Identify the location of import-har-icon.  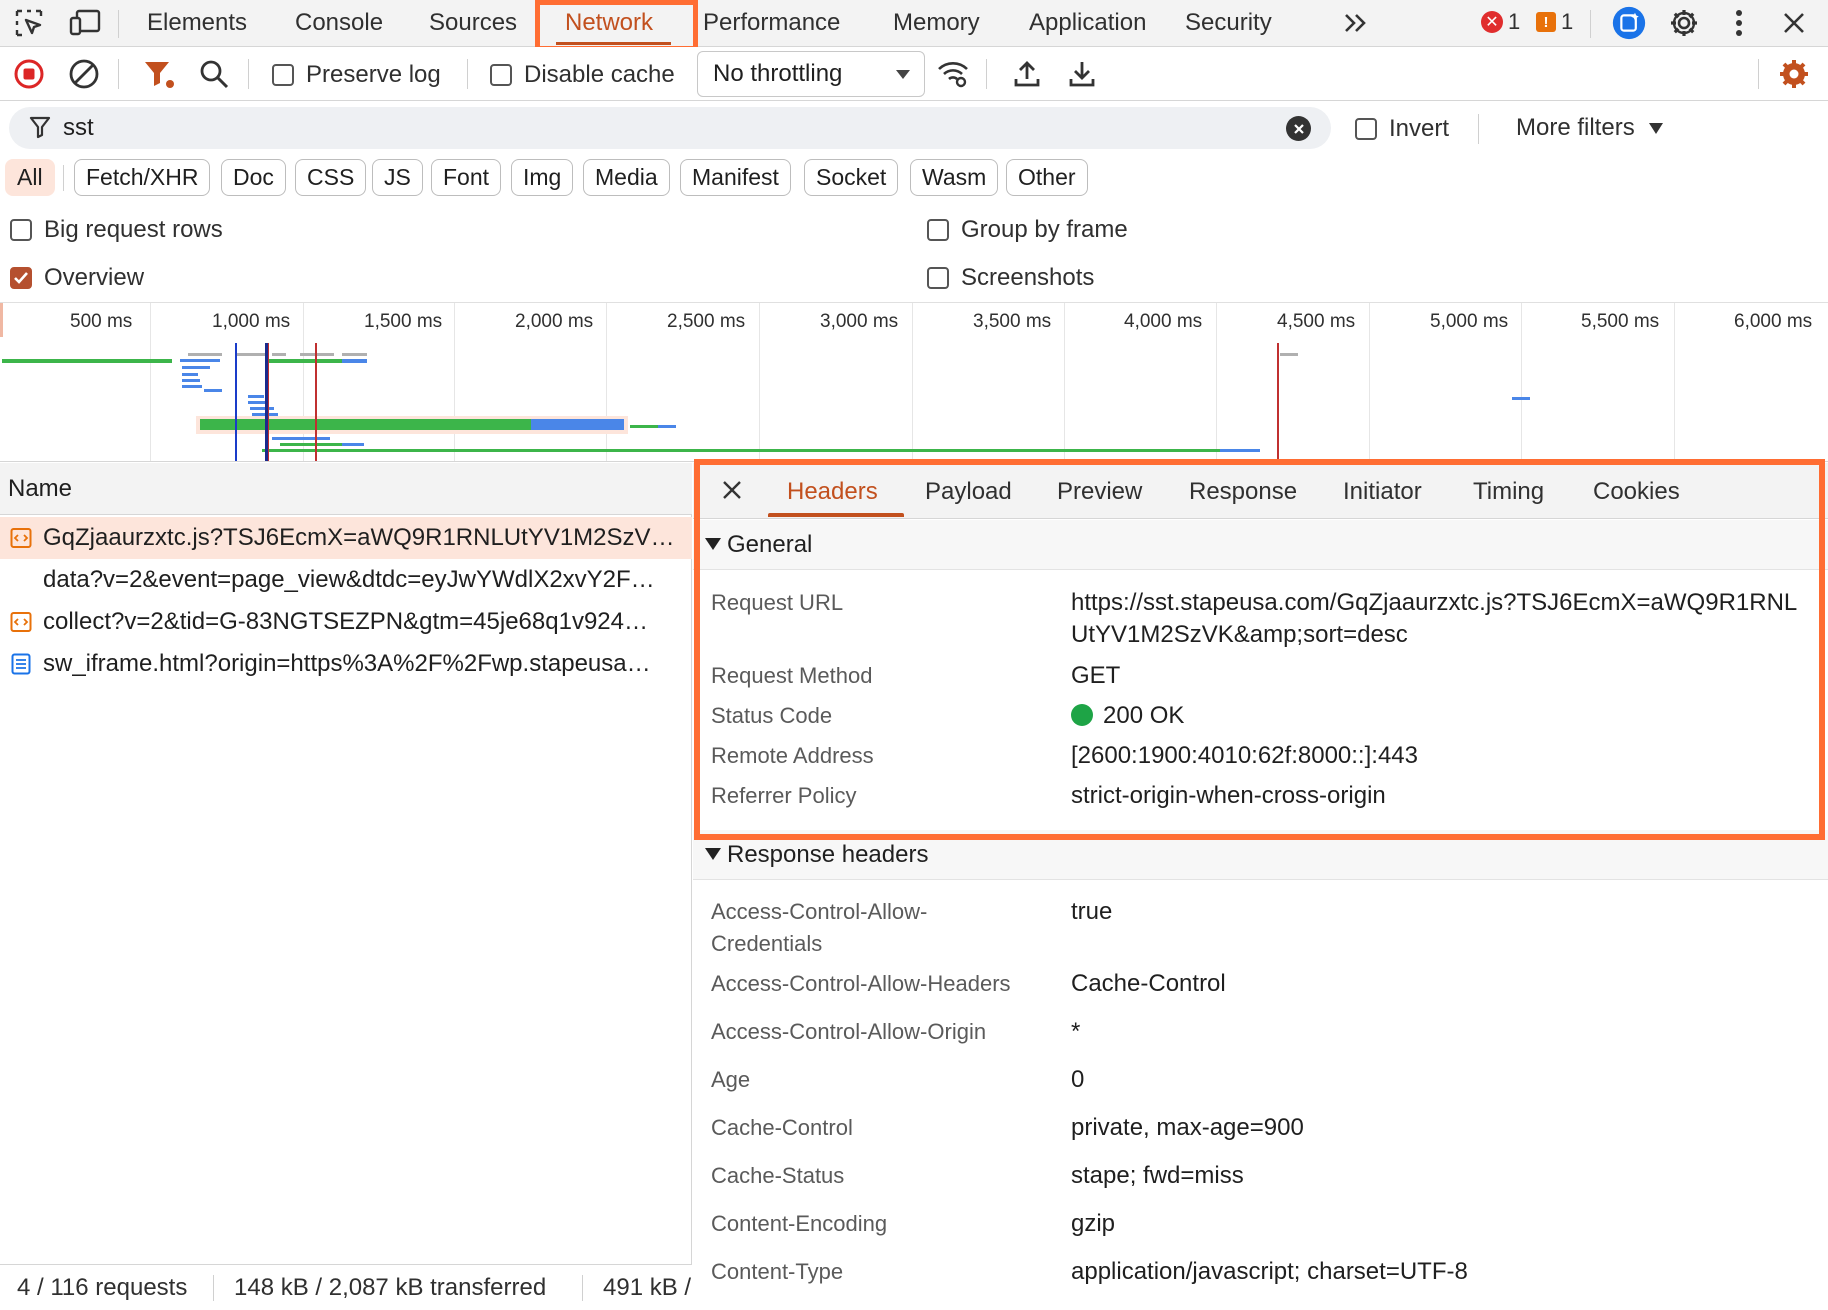
(1027, 74).